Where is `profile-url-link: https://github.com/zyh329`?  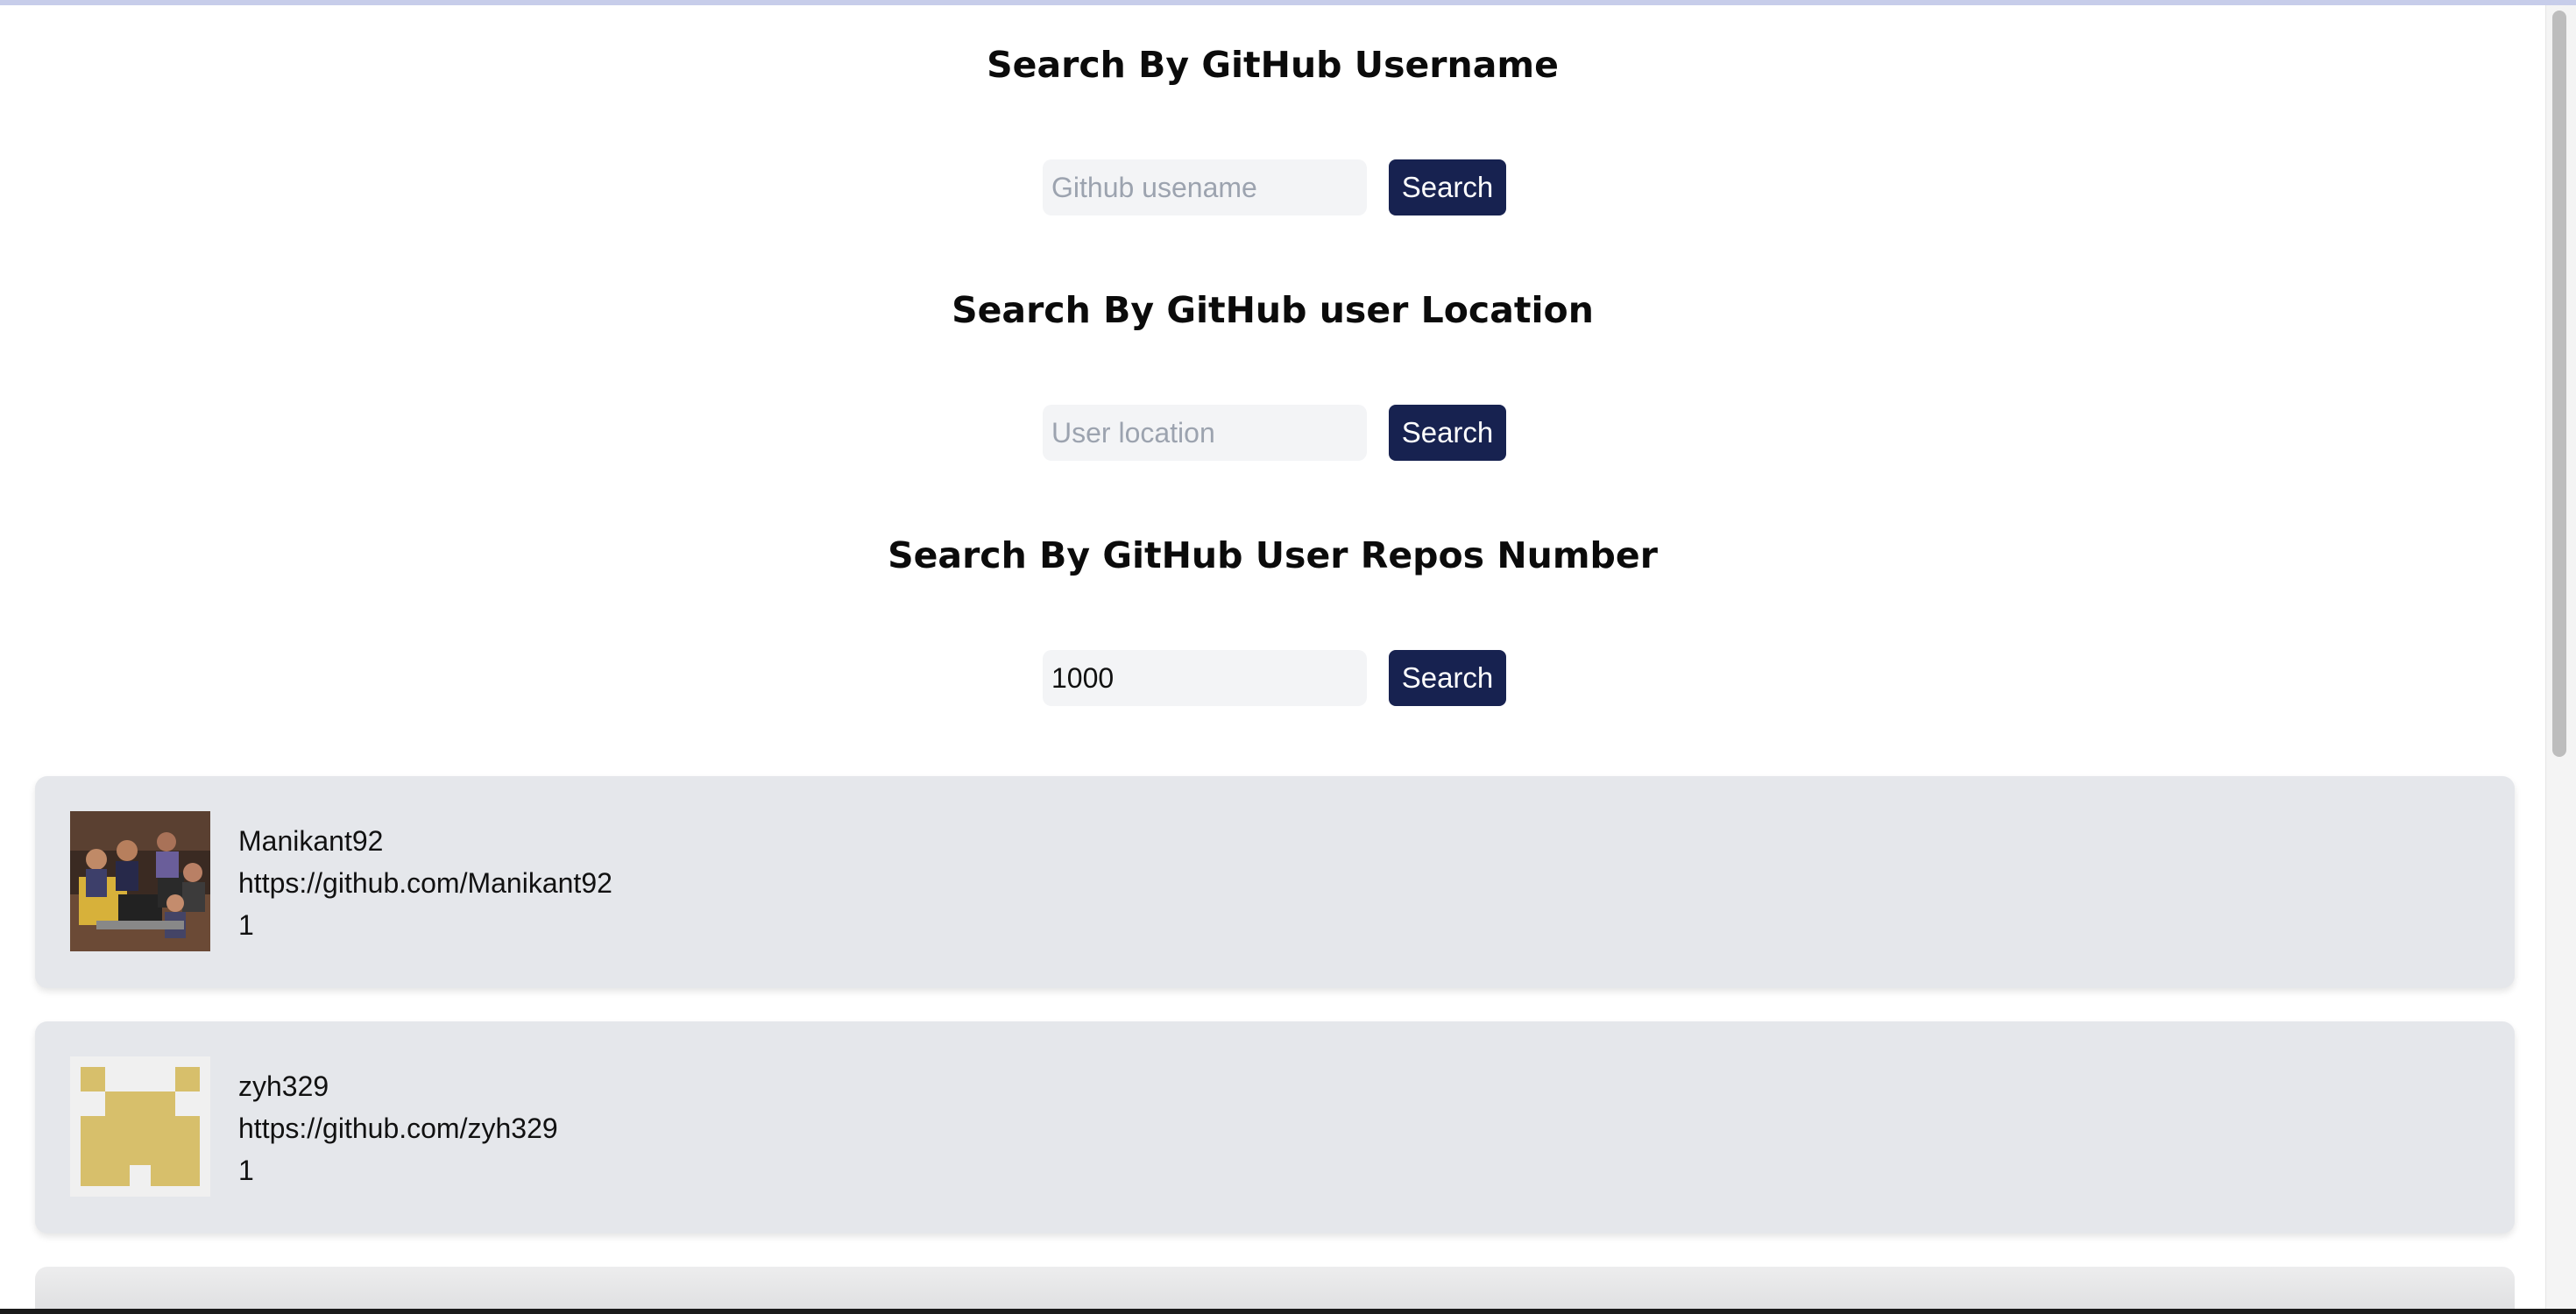
profile-url-link: https://github.com/zyh329 is located at coordinates (398, 1128).